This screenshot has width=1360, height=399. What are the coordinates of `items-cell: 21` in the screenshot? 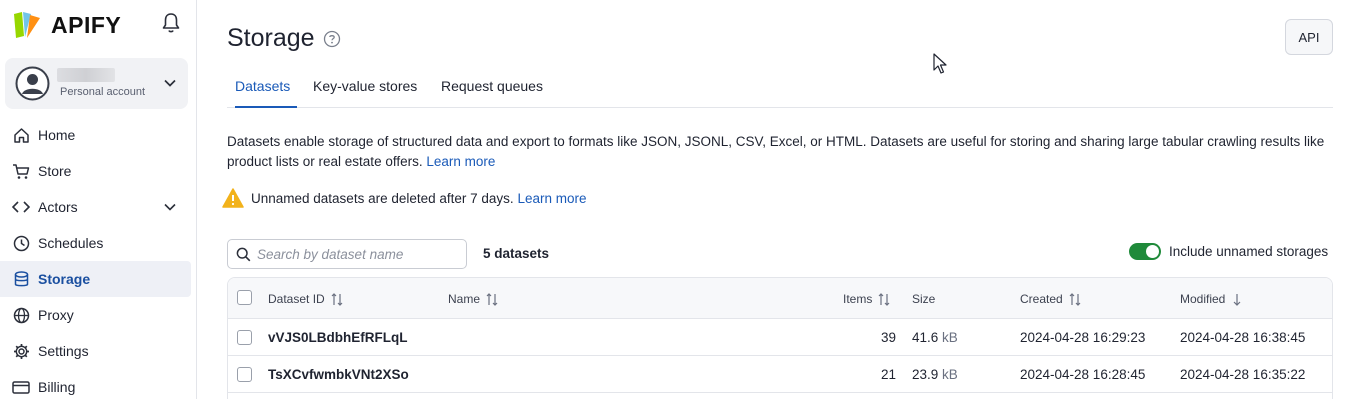 It's located at (888, 374).